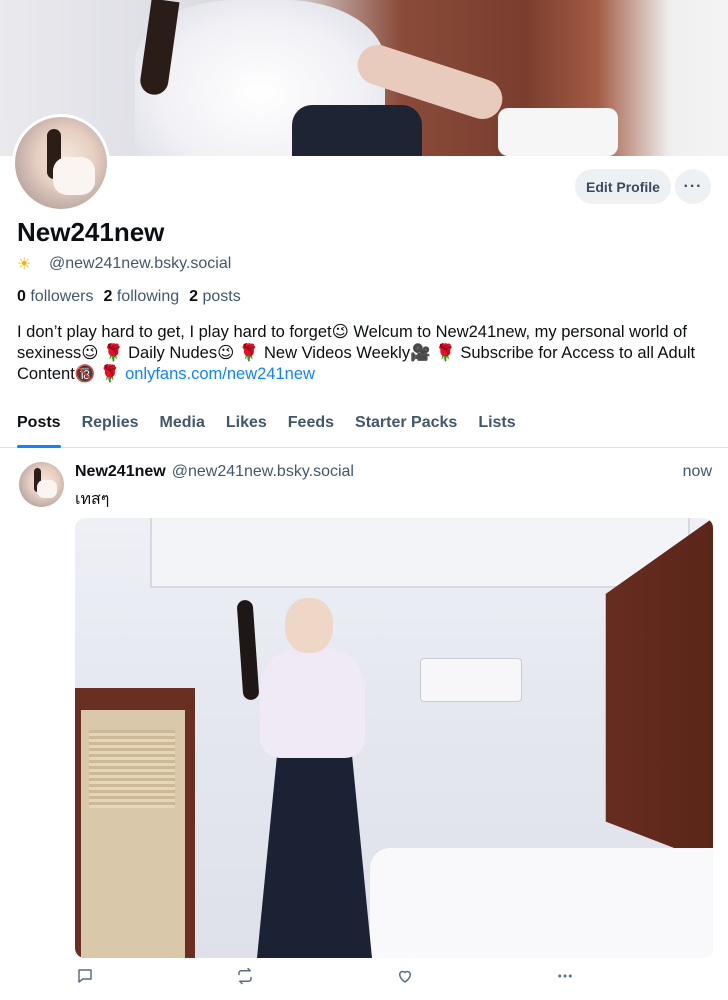 This screenshot has height=1000, width=728. I want to click on tab-feeds: Feeds, so click(311, 425).